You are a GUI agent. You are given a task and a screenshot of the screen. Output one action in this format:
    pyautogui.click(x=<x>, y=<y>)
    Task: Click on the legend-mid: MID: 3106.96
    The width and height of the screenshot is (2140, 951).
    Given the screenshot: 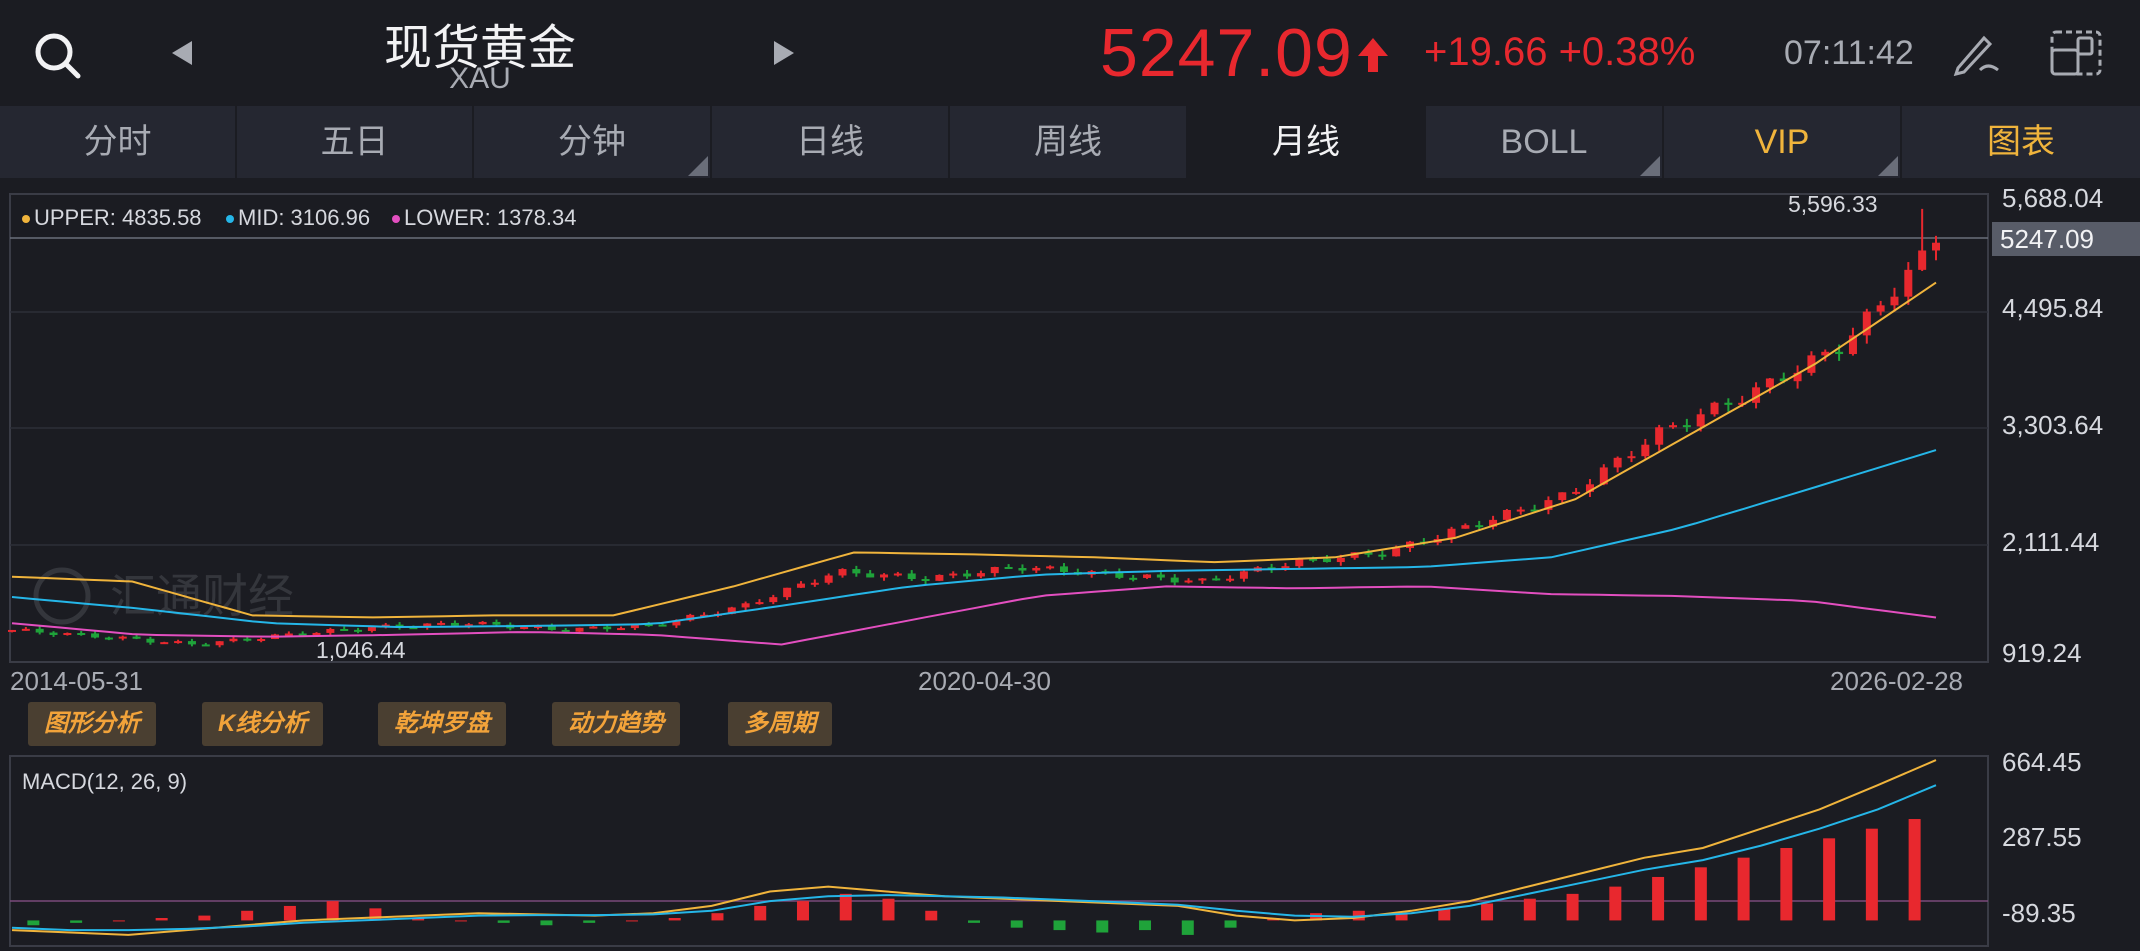 What is the action you would take?
    pyautogui.click(x=298, y=218)
    